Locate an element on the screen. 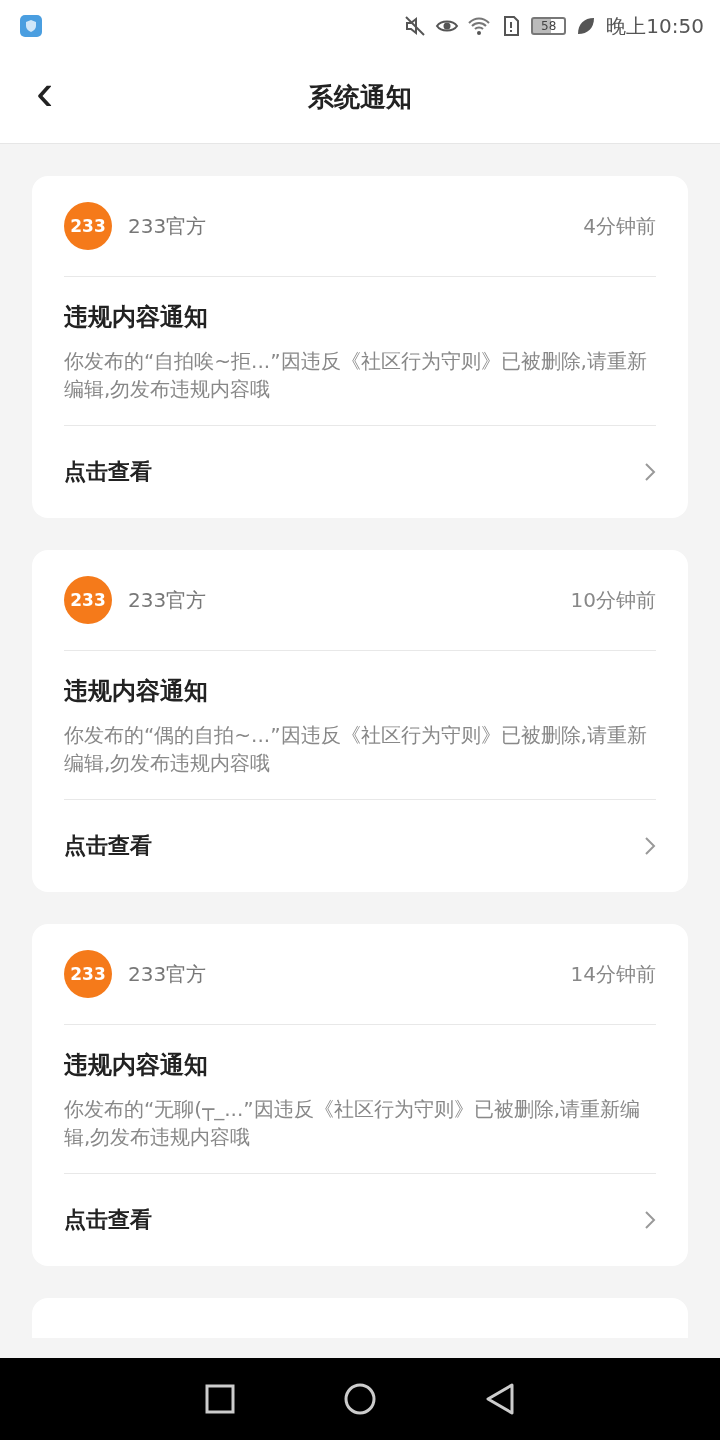 This screenshot has width=720, height=1440. back-button: ‹ is located at coordinates (45, 92).